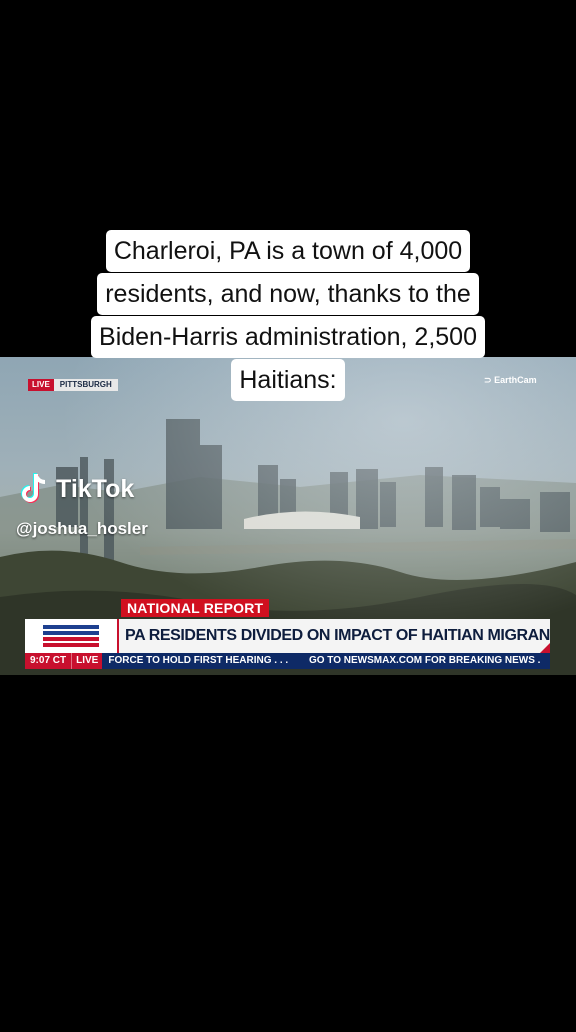 The height and width of the screenshot is (1032, 576). What do you see at coordinates (424, 660) in the screenshot?
I see `ticker-item: GO TO NEWSMAX.COM FOR BREAKING NEWS .` at bounding box center [424, 660].